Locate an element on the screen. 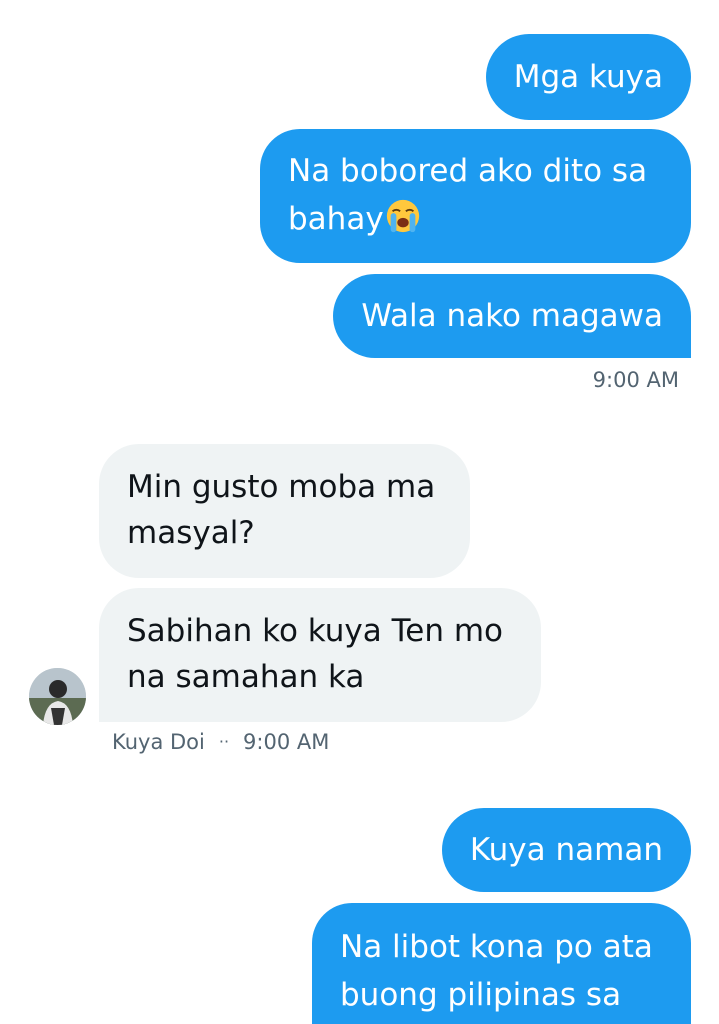 The width and height of the screenshot is (719, 1024). sent-message: Kuya naman is located at coordinates (566, 850).